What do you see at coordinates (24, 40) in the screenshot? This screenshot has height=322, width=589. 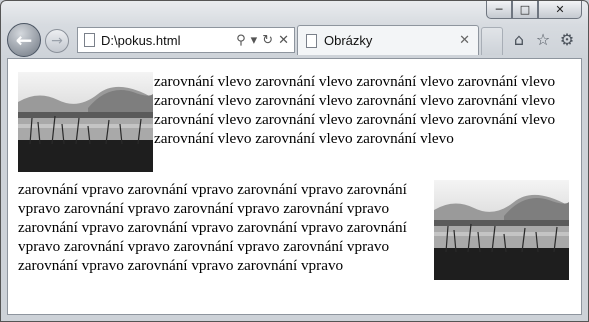 I see `back-arrow-icon: ←` at bounding box center [24, 40].